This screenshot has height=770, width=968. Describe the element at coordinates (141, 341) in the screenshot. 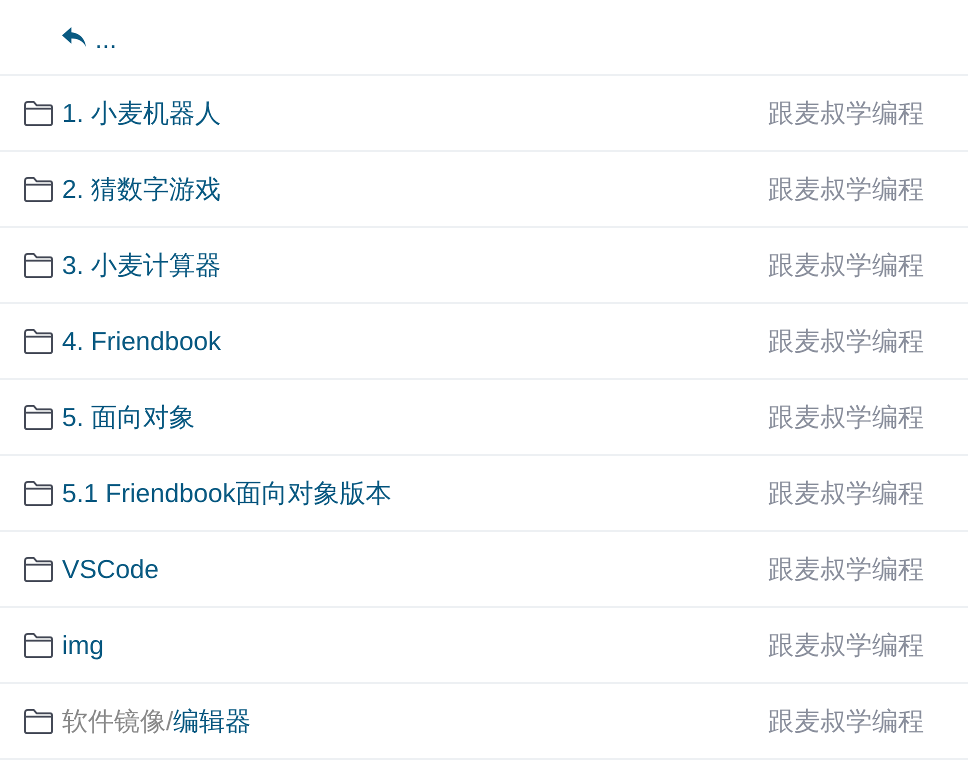

I see `folder-link: 4. Friendbook` at that location.